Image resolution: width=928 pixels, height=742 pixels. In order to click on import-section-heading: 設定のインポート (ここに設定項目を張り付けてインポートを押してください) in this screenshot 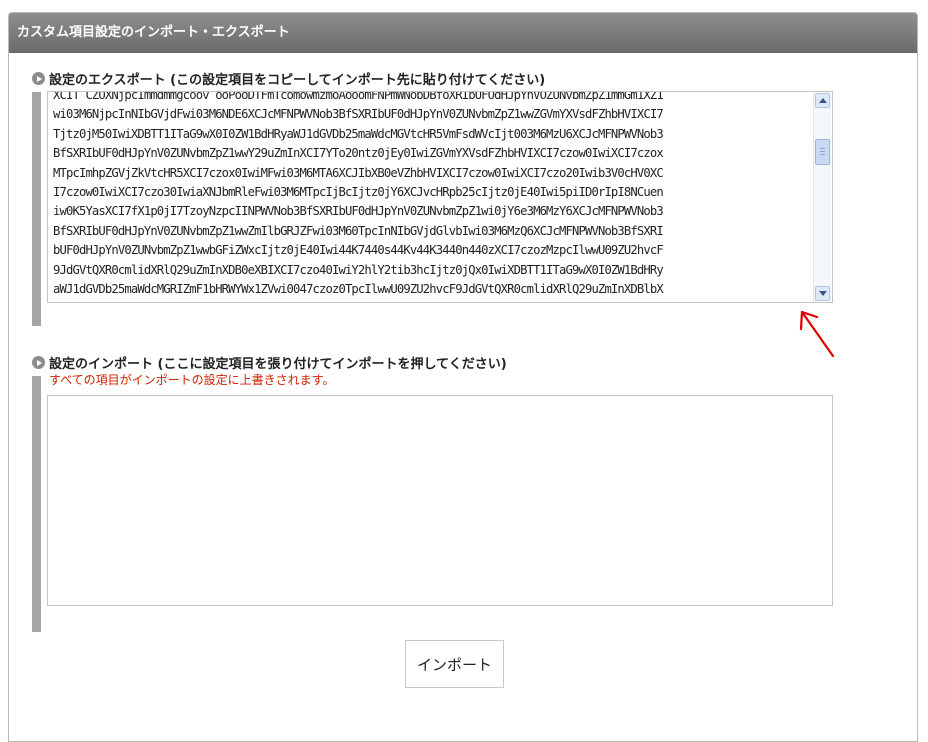, I will do `click(269, 362)`.